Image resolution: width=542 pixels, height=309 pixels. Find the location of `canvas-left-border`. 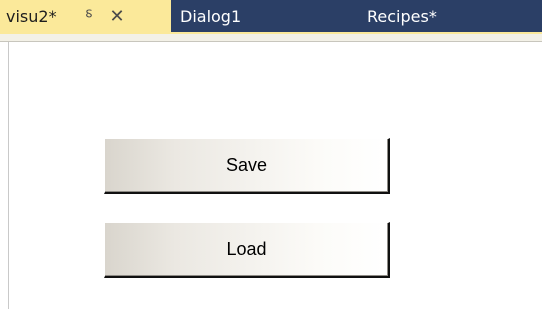

canvas-left-border is located at coordinates (8, 175).